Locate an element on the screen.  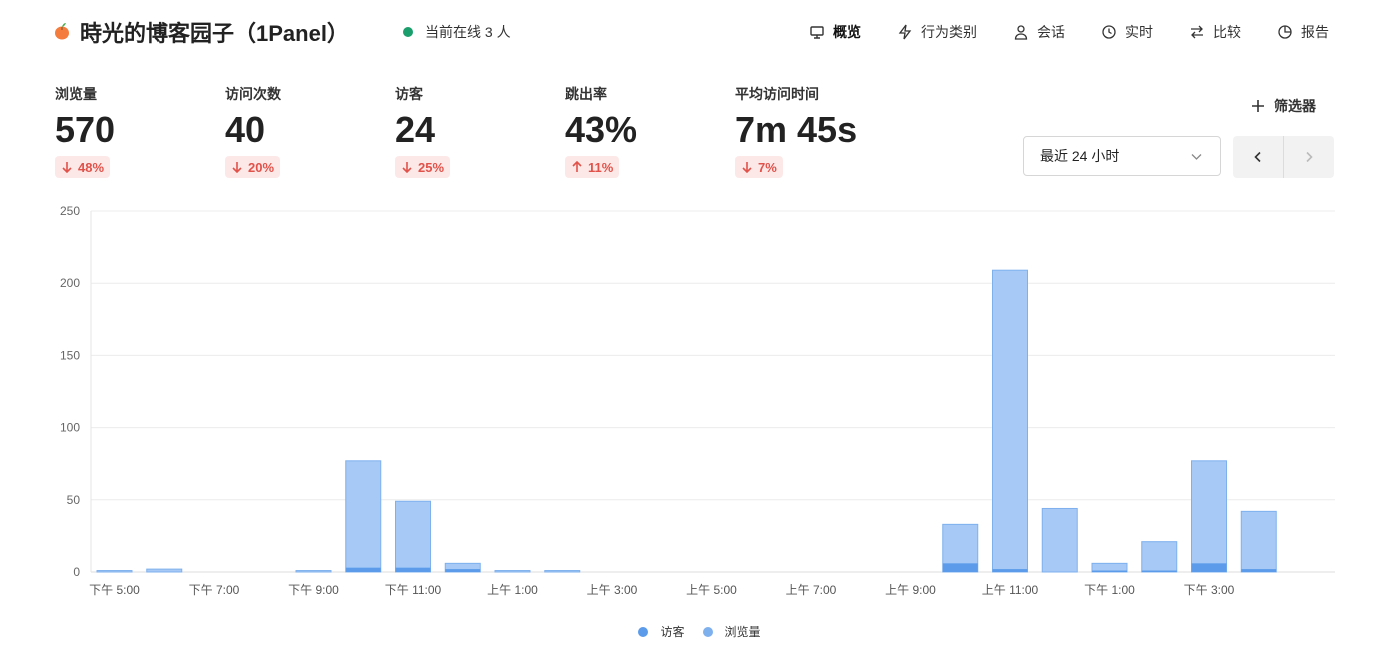
nav-events: 行为类别 is located at coordinates (937, 32).